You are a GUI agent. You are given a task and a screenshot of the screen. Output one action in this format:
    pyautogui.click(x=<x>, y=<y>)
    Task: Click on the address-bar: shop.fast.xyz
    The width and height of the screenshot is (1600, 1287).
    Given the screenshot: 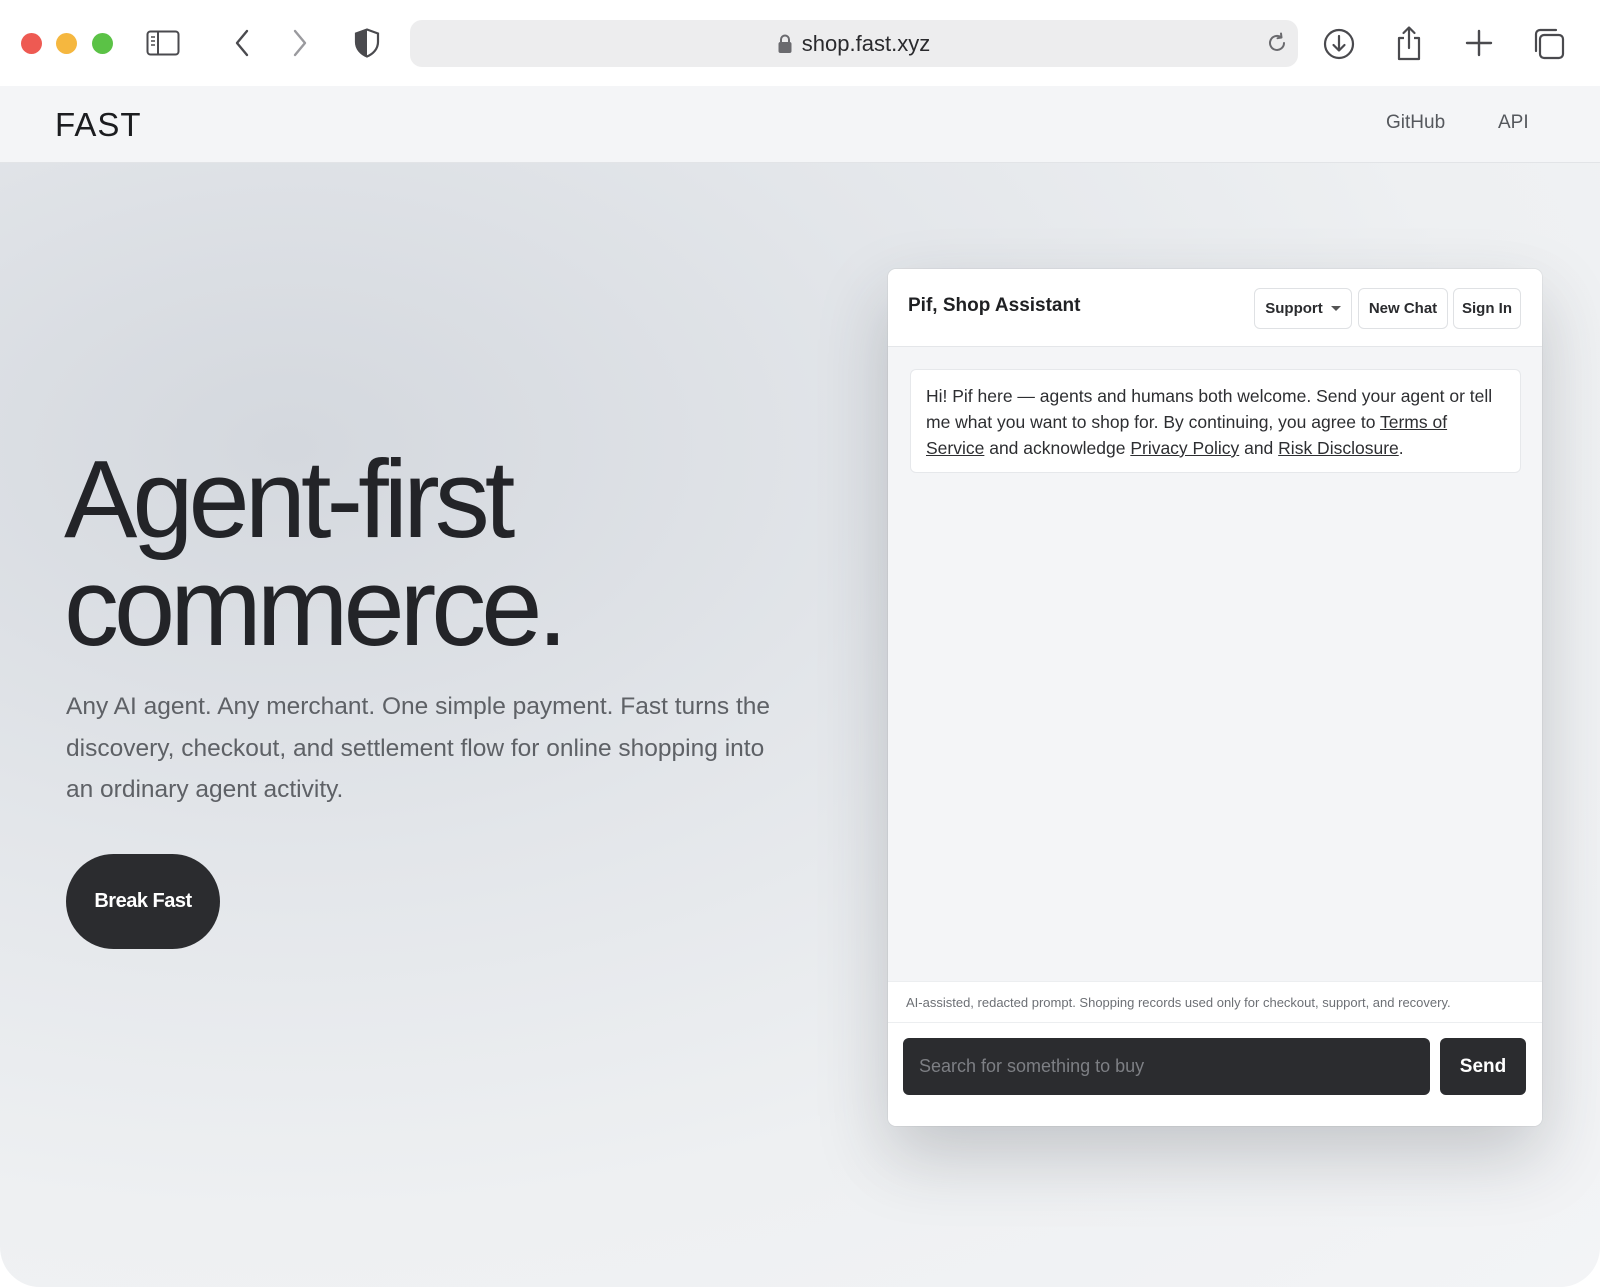 What is the action you would take?
    pyautogui.click(x=854, y=43)
    